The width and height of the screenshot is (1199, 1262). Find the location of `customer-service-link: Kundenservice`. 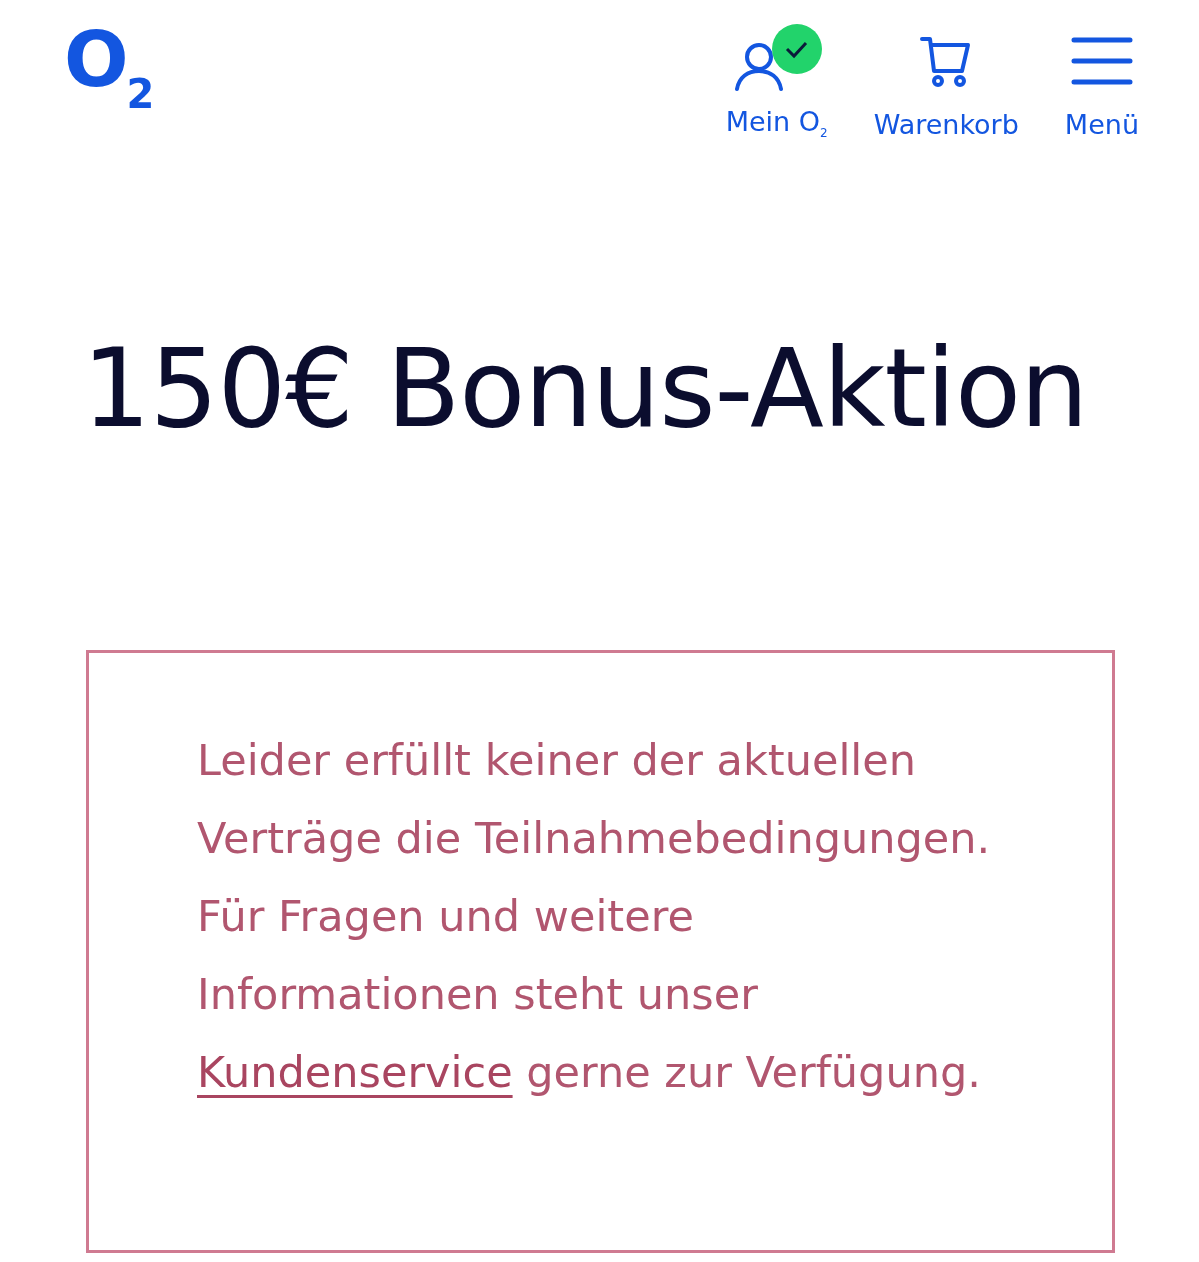

customer-service-link: Kundenservice is located at coordinates (355, 1072).